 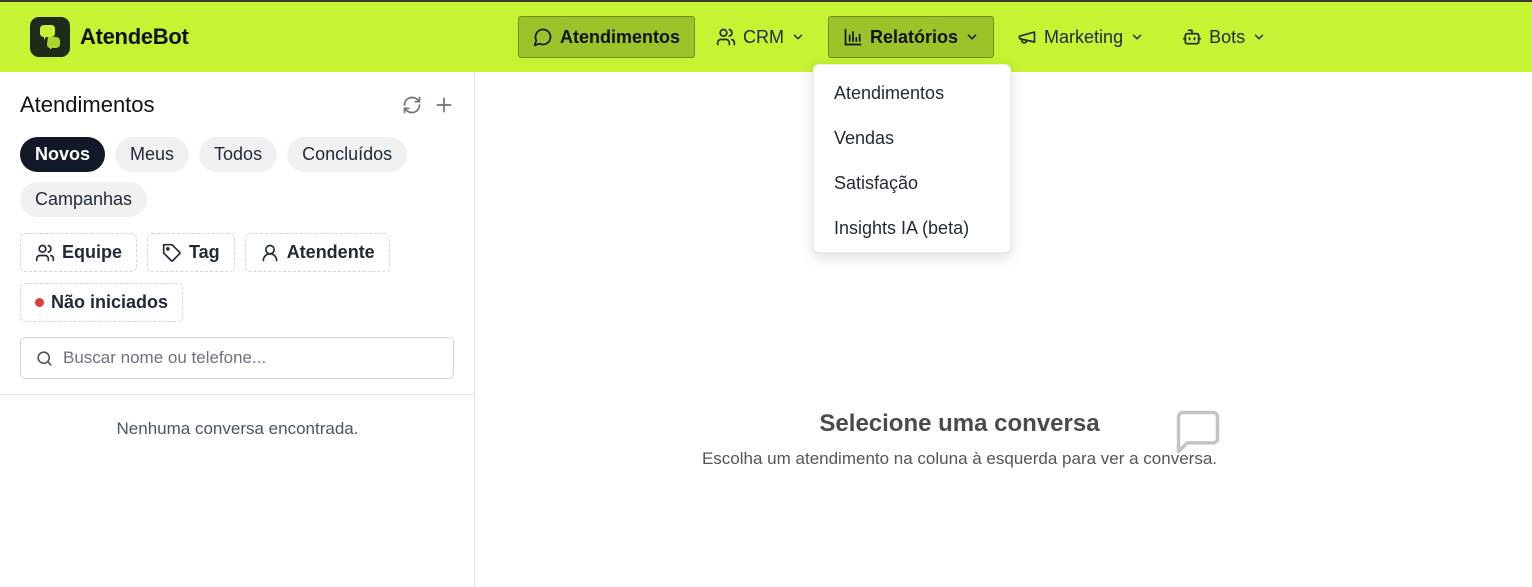 I want to click on nav-label: CRM, so click(x=764, y=36).